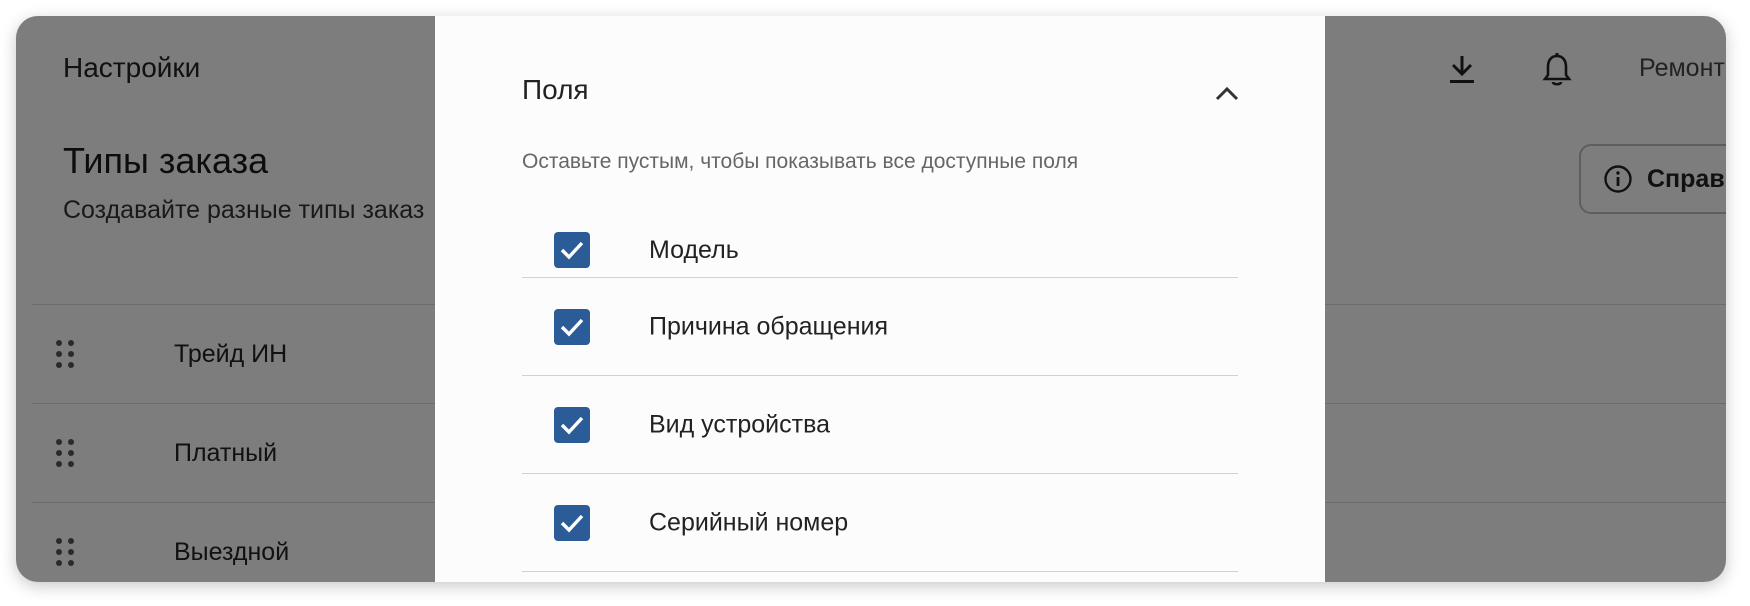  What do you see at coordinates (749, 522) in the screenshot?
I see `field-label: Серийный номер` at bounding box center [749, 522].